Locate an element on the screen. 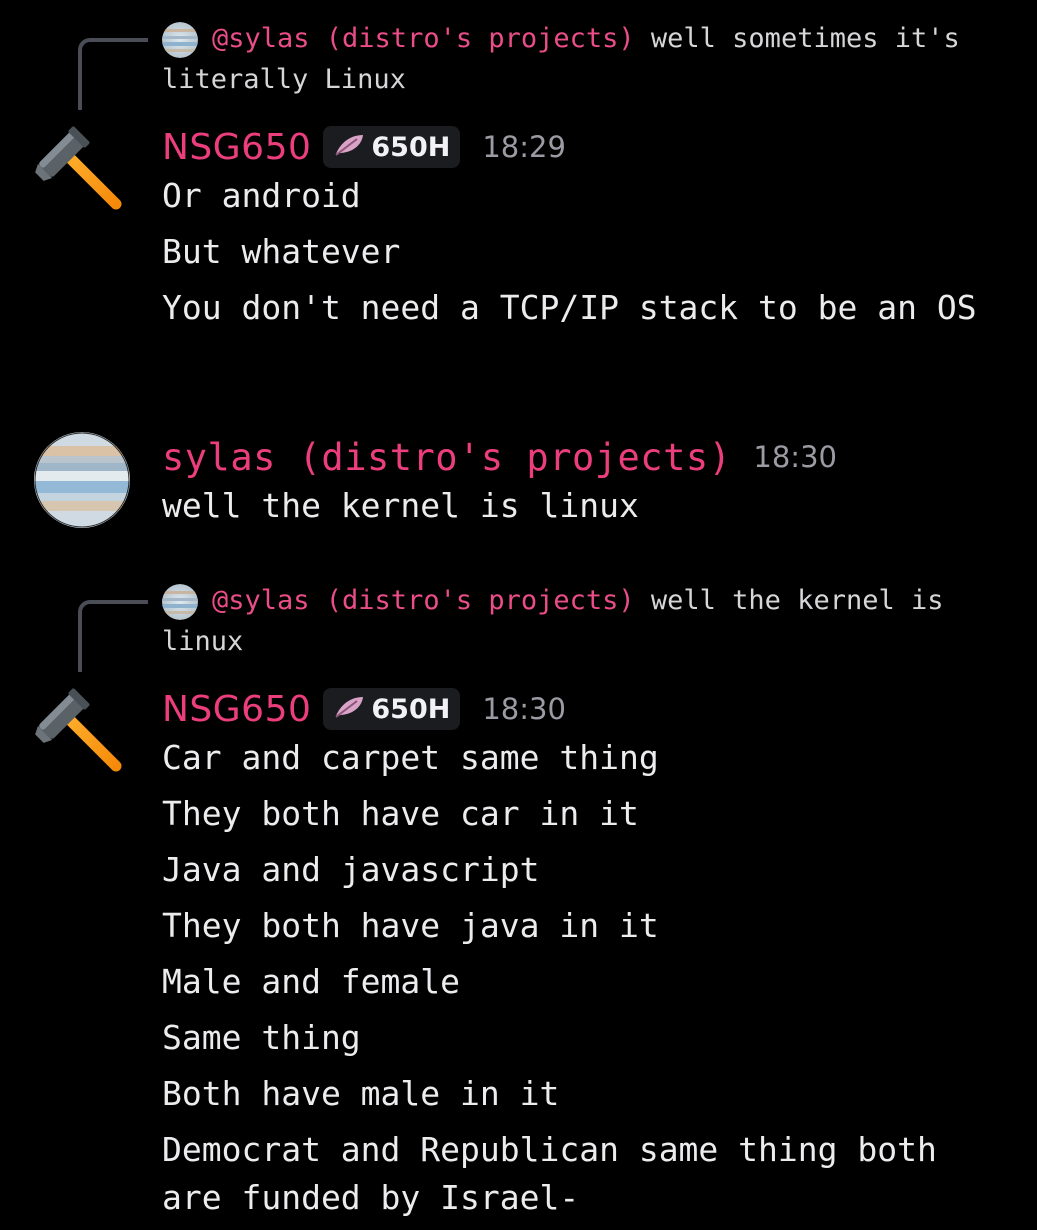 This screenshot has width=1037, height=1230. jupiter-avatar is located at coordinates (82, 480).